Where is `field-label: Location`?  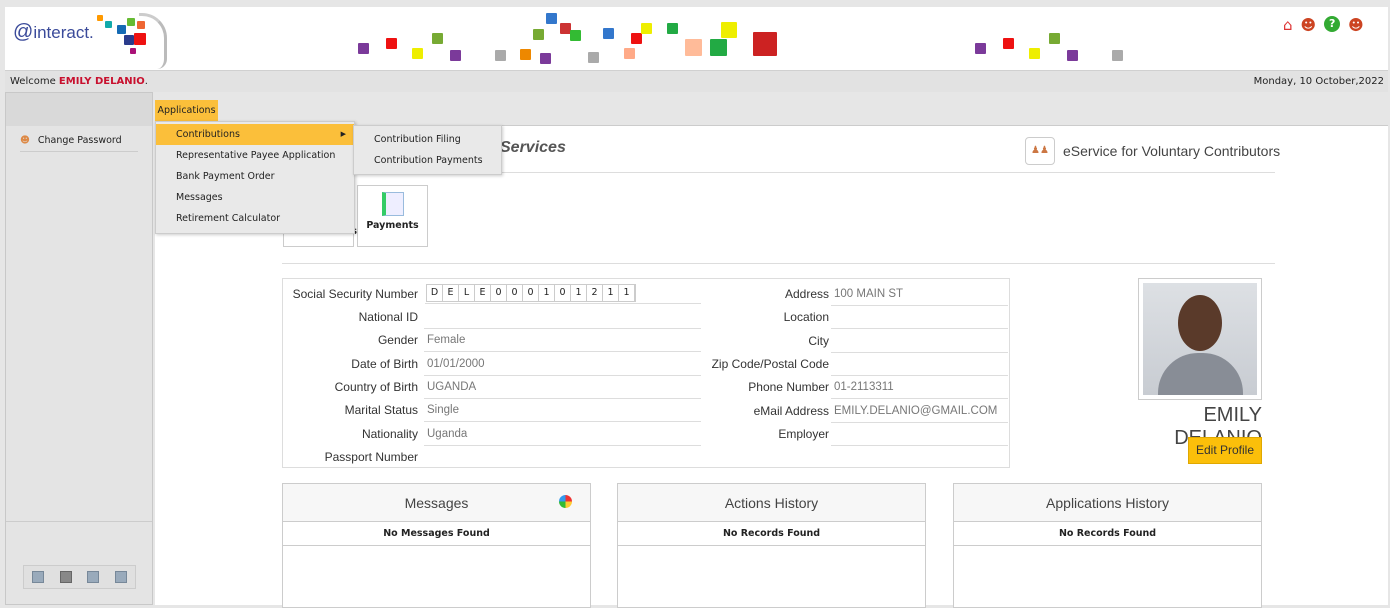
field-label: Location is located at coordinates (806, 317).